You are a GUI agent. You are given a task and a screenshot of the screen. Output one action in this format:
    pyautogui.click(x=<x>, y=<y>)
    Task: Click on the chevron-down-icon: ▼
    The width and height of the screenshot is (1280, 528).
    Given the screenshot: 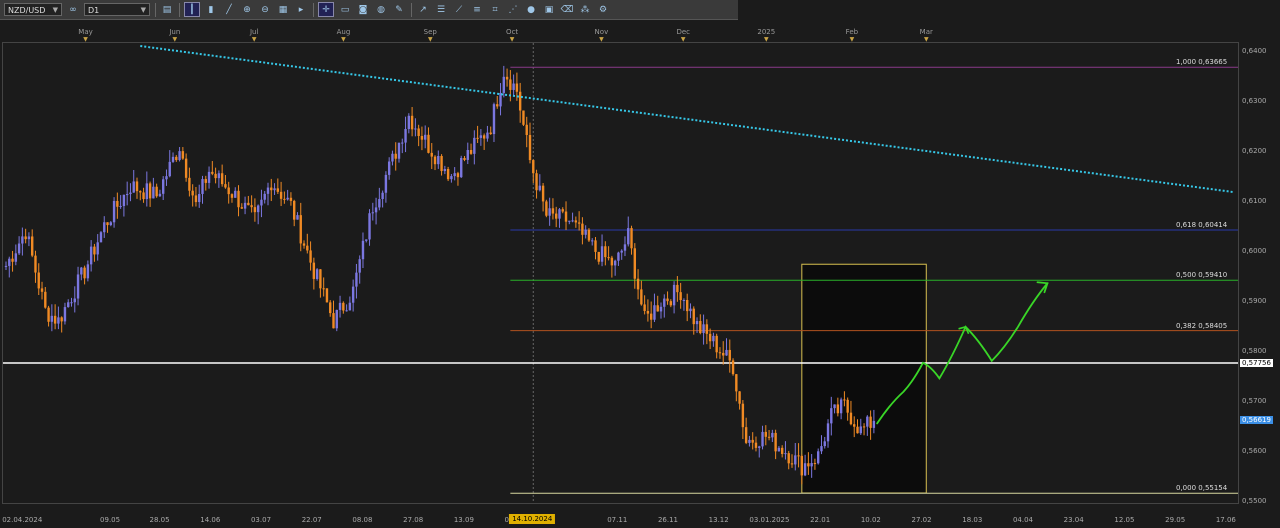 What is the action you would take?
    pyautogui.click(x=55, y=10)
    